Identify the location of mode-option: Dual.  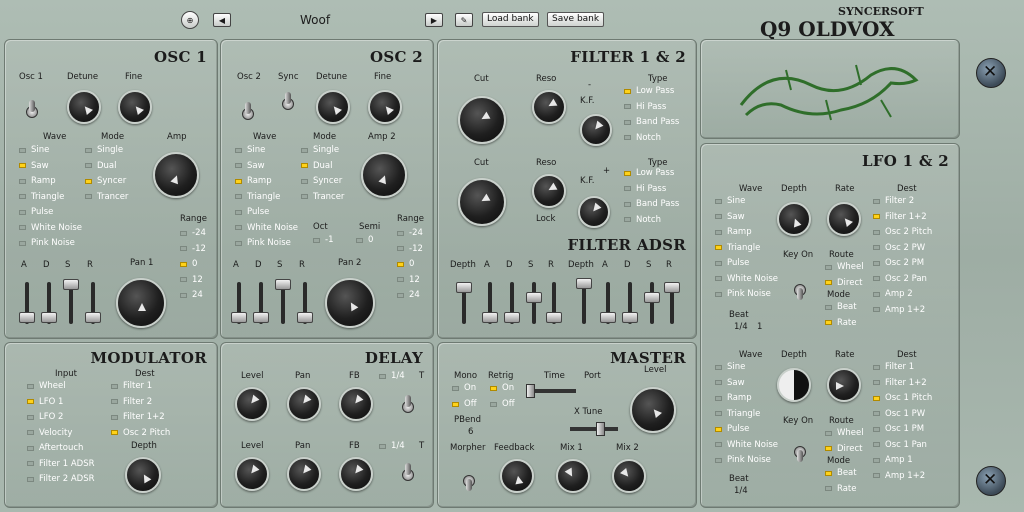
(317, 166).